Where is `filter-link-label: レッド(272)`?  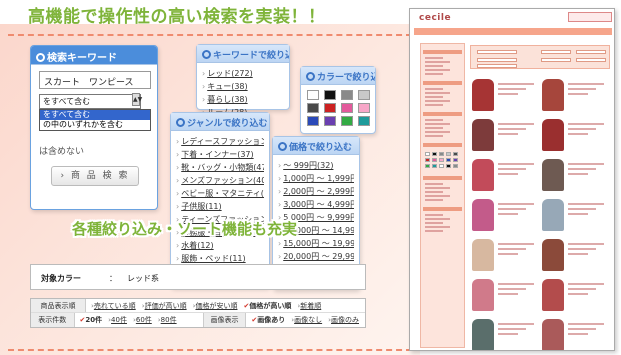 filter-link-label: レッド(272) is located at coordinates (230, 73).